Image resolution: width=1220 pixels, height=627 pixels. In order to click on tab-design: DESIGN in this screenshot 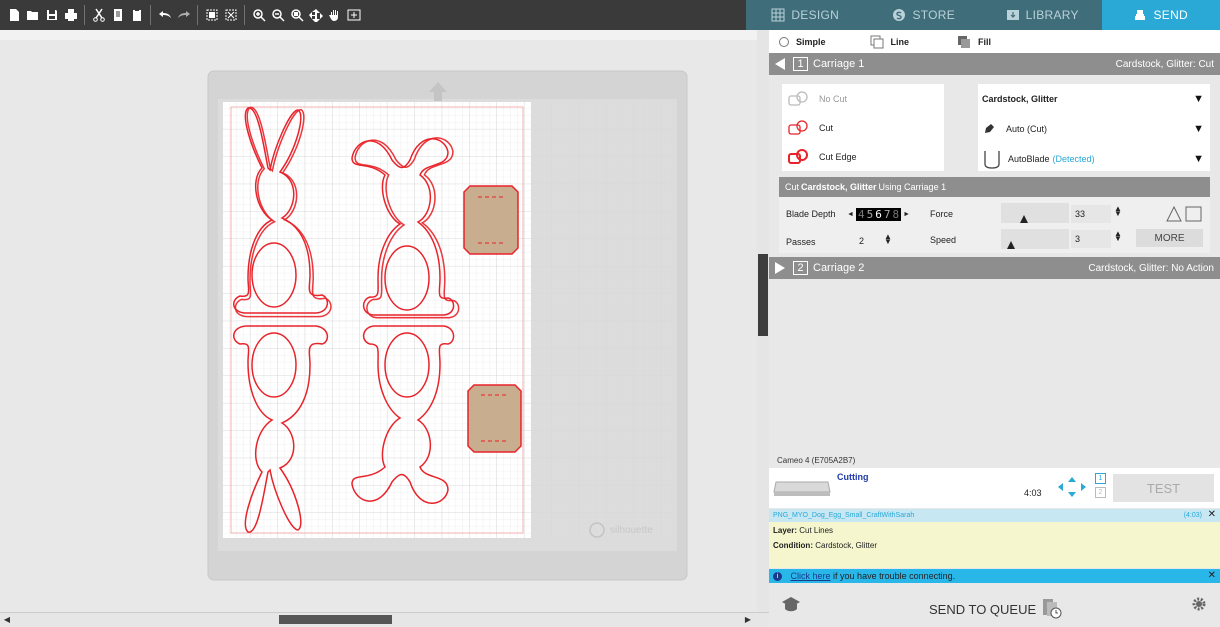, I will do `click(805, 15)`.